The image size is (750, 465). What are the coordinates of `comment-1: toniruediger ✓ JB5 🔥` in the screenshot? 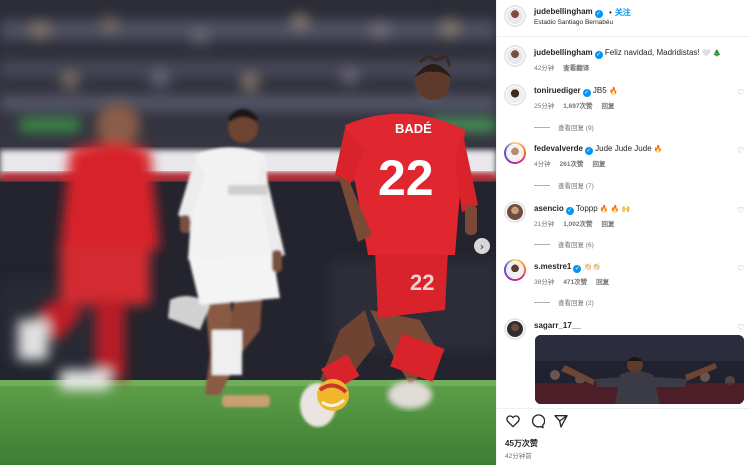 It's located at (576, 91).